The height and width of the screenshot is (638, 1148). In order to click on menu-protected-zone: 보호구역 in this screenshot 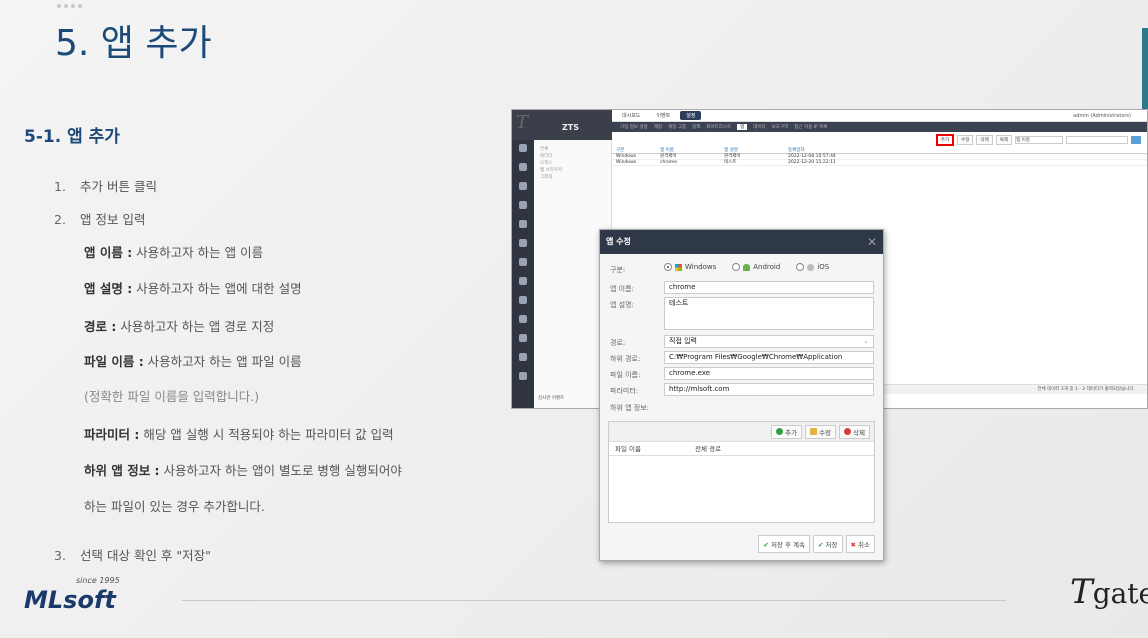, I will do `click(780, 127)`.